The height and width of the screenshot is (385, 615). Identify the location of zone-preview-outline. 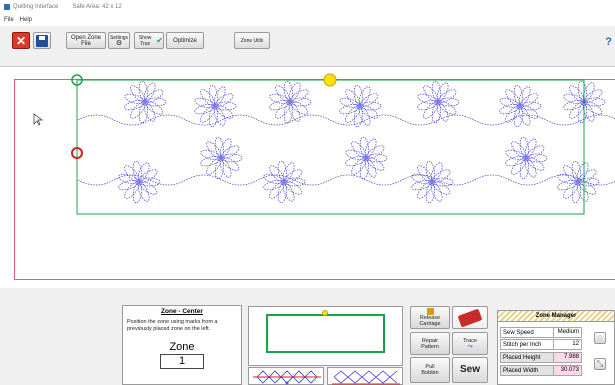
(325, 333).